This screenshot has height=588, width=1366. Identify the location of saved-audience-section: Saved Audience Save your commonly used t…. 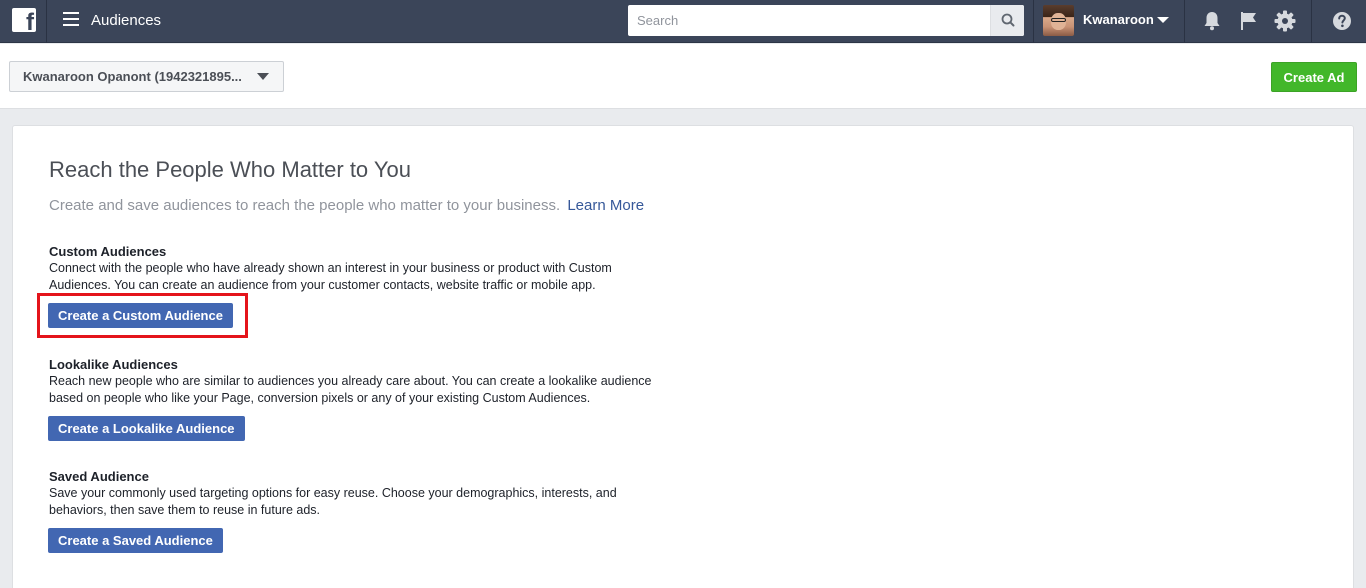
(379, 493).